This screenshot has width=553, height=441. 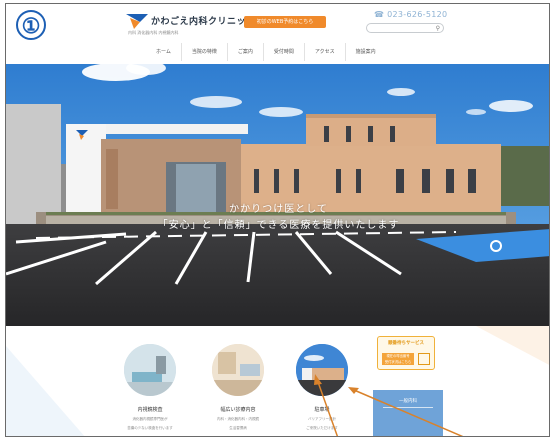 What do you see at coordinates (408, 401) in the screenshot?
I see `card-title: 一般内科` at bounding box center [408, 401].